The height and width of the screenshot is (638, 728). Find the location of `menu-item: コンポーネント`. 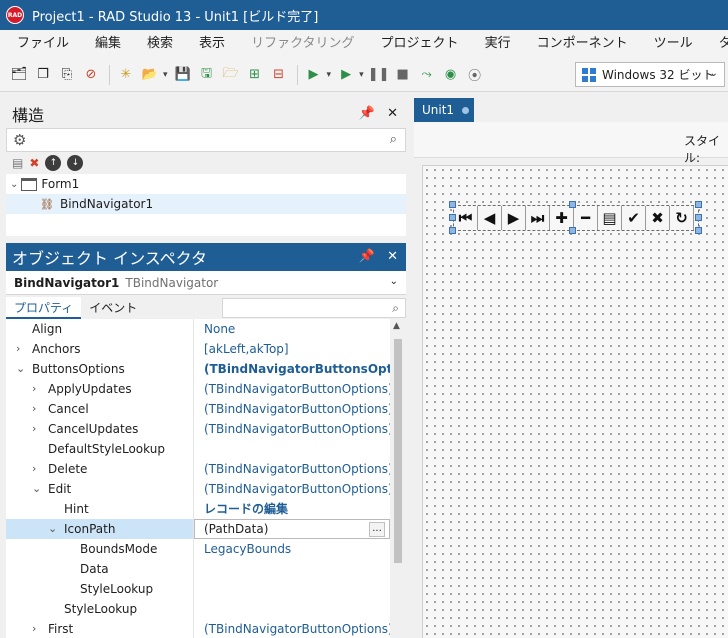

menu-item: コンポーネント is located at coordinates (582, 44).